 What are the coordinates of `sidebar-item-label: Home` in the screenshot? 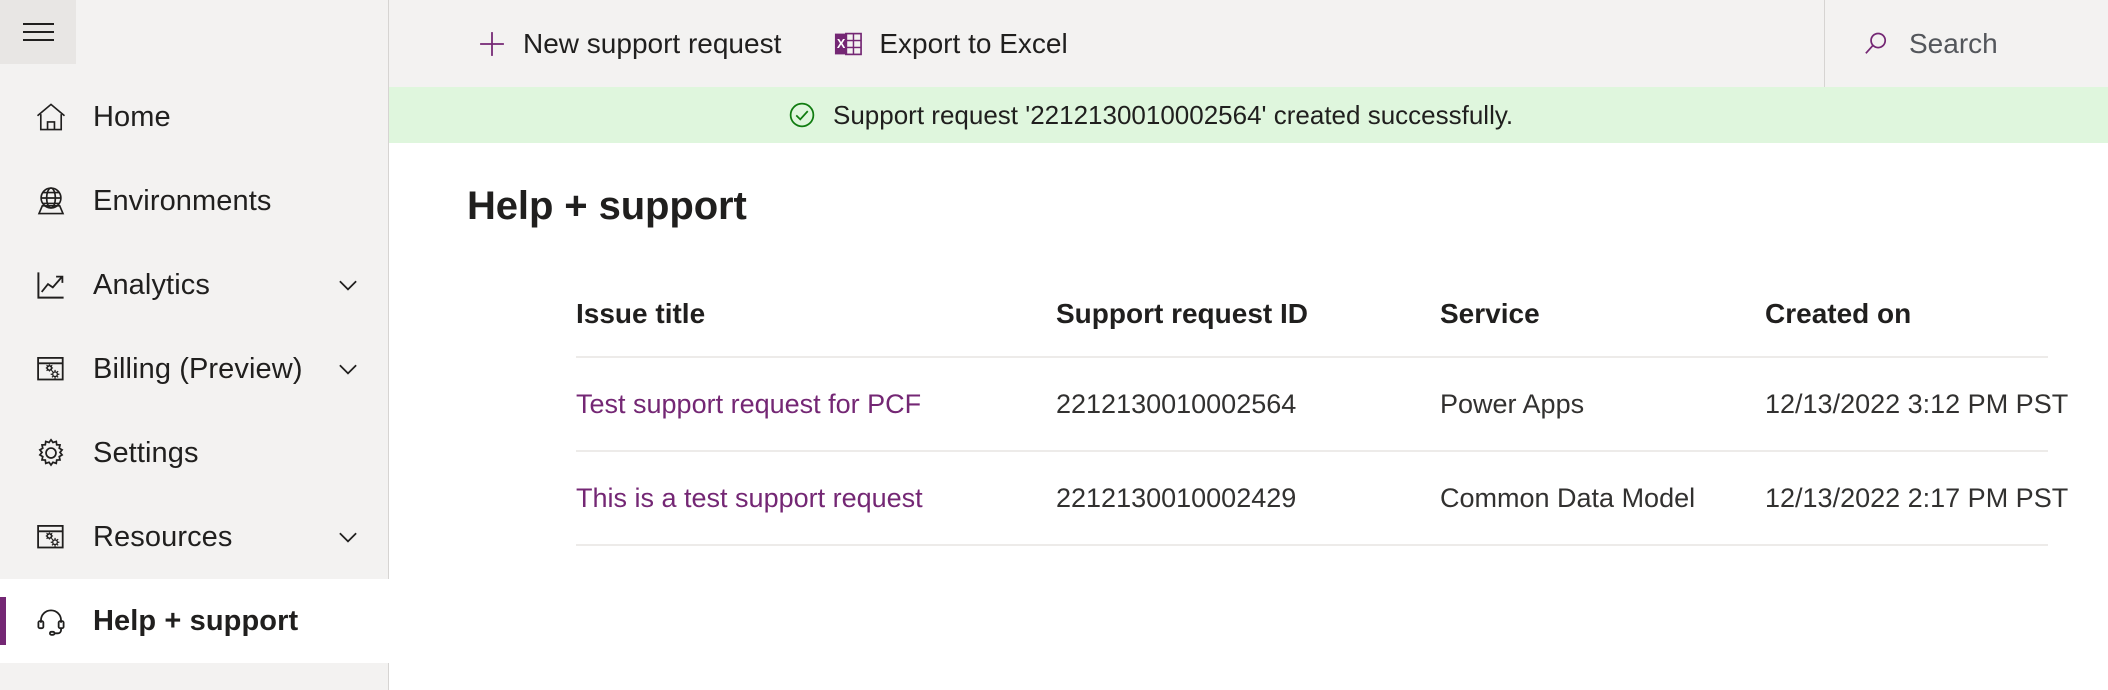 It's located at (132, 117).